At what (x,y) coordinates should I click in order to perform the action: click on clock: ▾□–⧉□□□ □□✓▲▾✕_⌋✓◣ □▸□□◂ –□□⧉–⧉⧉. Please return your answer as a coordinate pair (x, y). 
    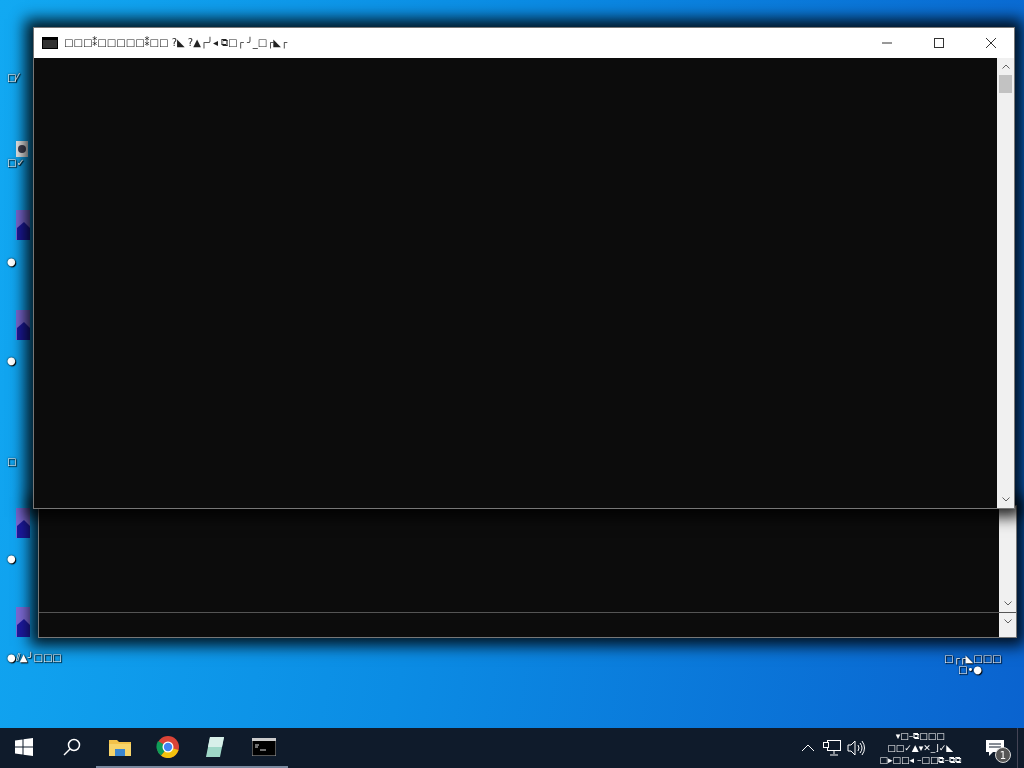
    Looking at the image, I should click on (920, 748).